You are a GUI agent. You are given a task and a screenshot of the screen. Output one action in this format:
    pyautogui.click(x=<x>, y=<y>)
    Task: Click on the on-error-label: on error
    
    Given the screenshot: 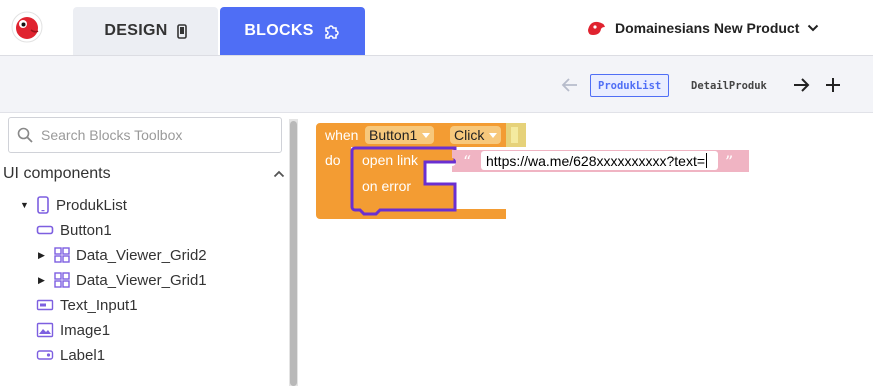 What is the action you would take?
    pyautogui.click(x=387, y=186)
    